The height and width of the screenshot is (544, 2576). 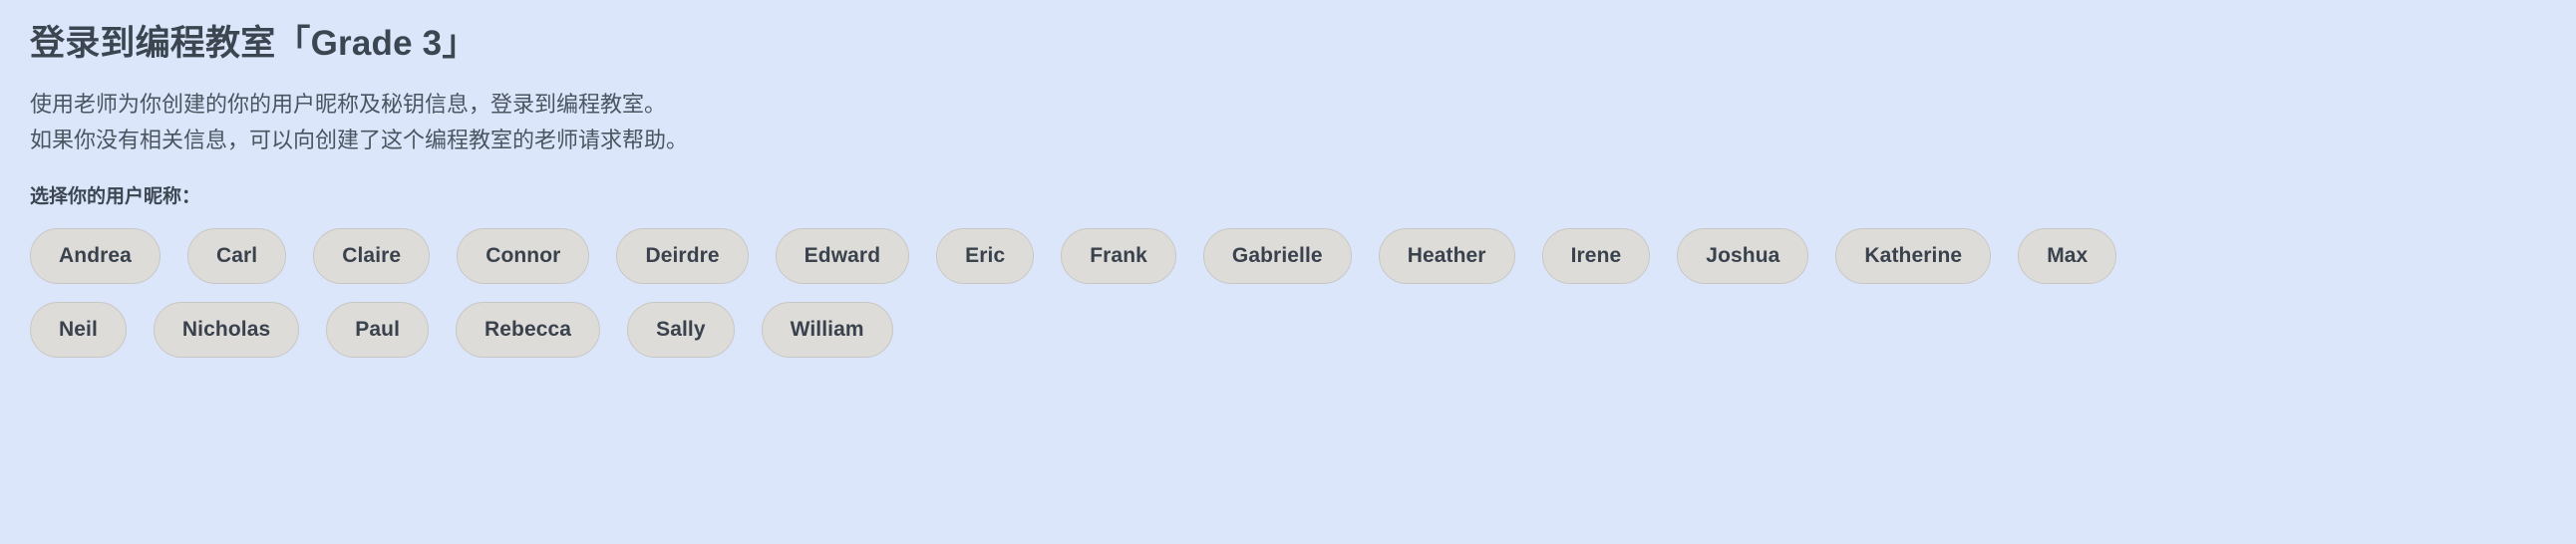 What do you see at coordinates (842, 256) in the screenshot?
I see `nickname-chip-edward: Edward` at bounding box center [842, 256].